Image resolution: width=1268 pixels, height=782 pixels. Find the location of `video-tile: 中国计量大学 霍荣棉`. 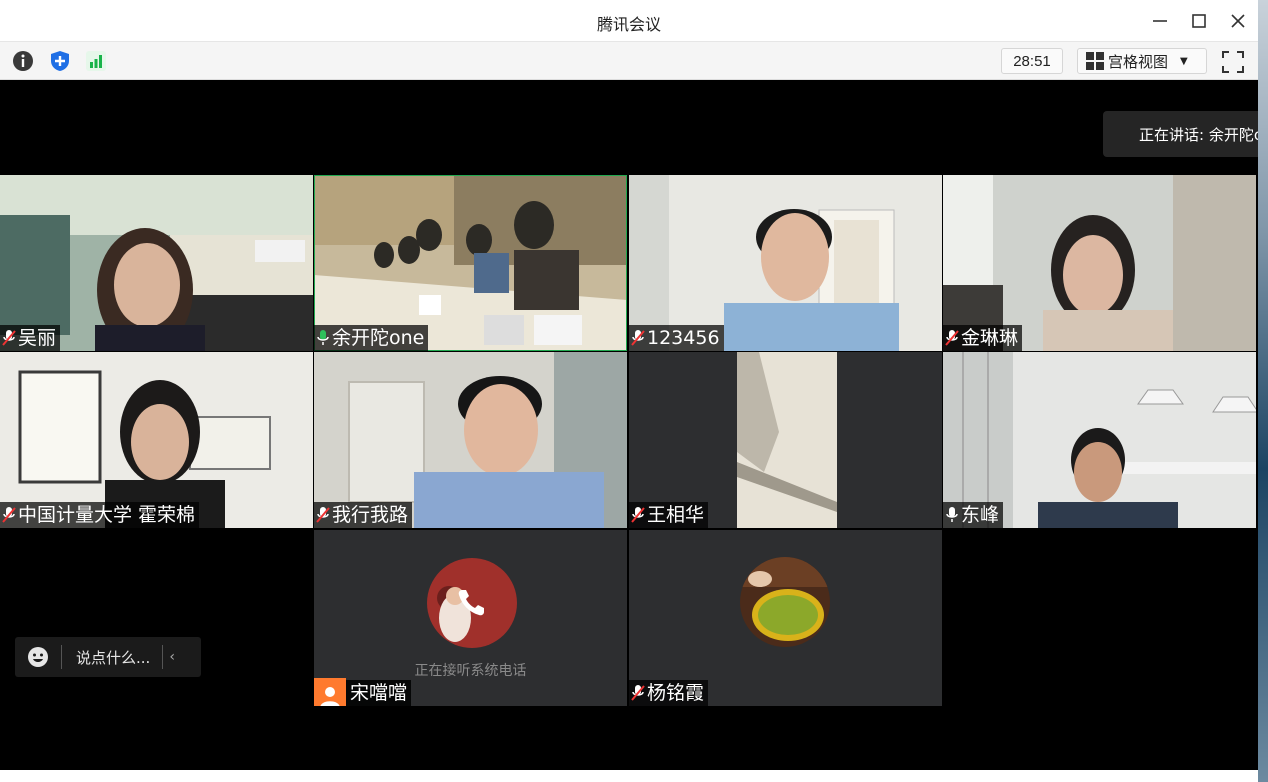

video-tile: 中国计量大学 霍荣棉 is located at coordinates (156, 440).